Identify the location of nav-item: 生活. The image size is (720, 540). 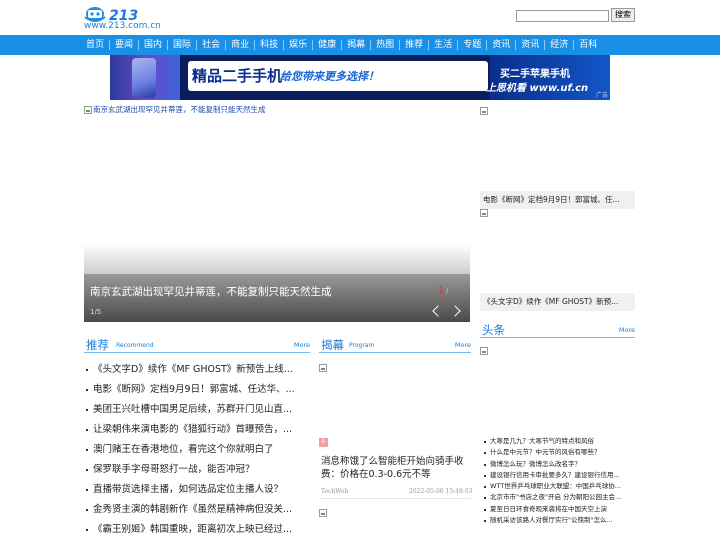
(443, 45).